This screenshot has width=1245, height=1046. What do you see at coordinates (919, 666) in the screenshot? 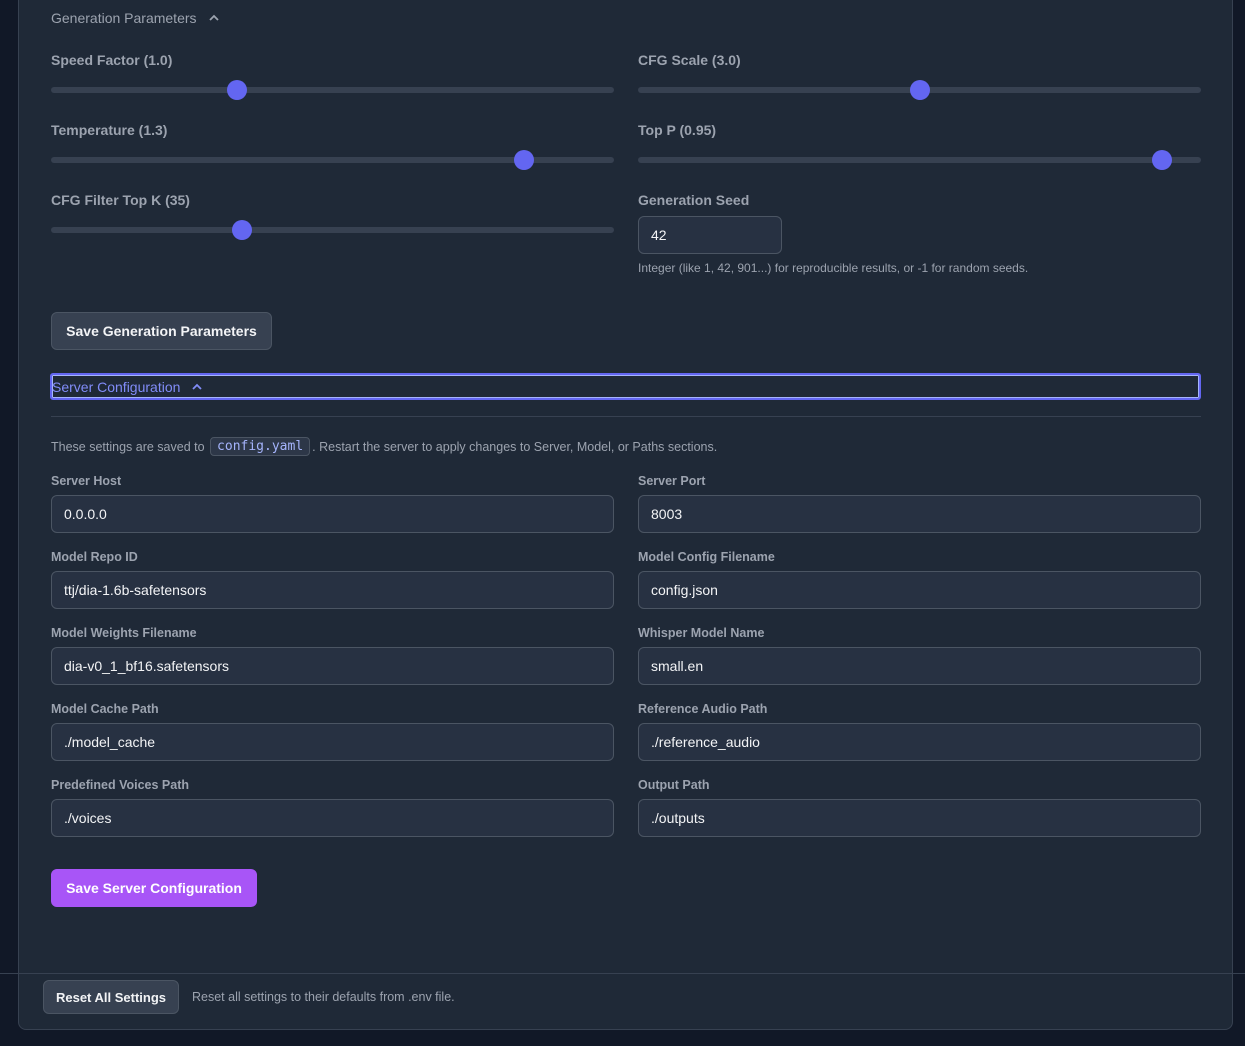
I see `whisper-model-name-input: small.en` at bounding box center [919, 666].